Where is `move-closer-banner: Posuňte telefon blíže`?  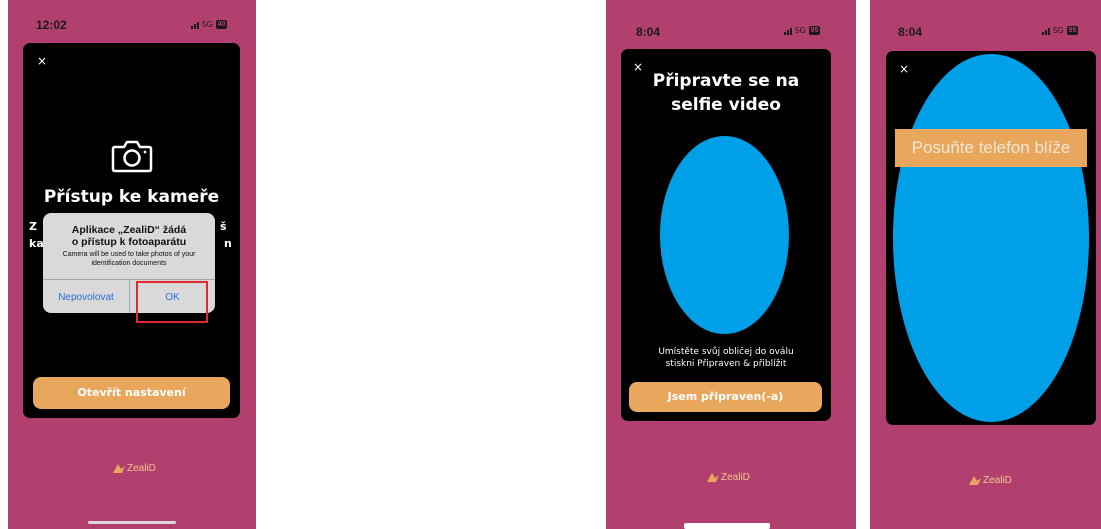
move-closer-banner: Posuňte telefon blíže is located at coordinates (991, 148).